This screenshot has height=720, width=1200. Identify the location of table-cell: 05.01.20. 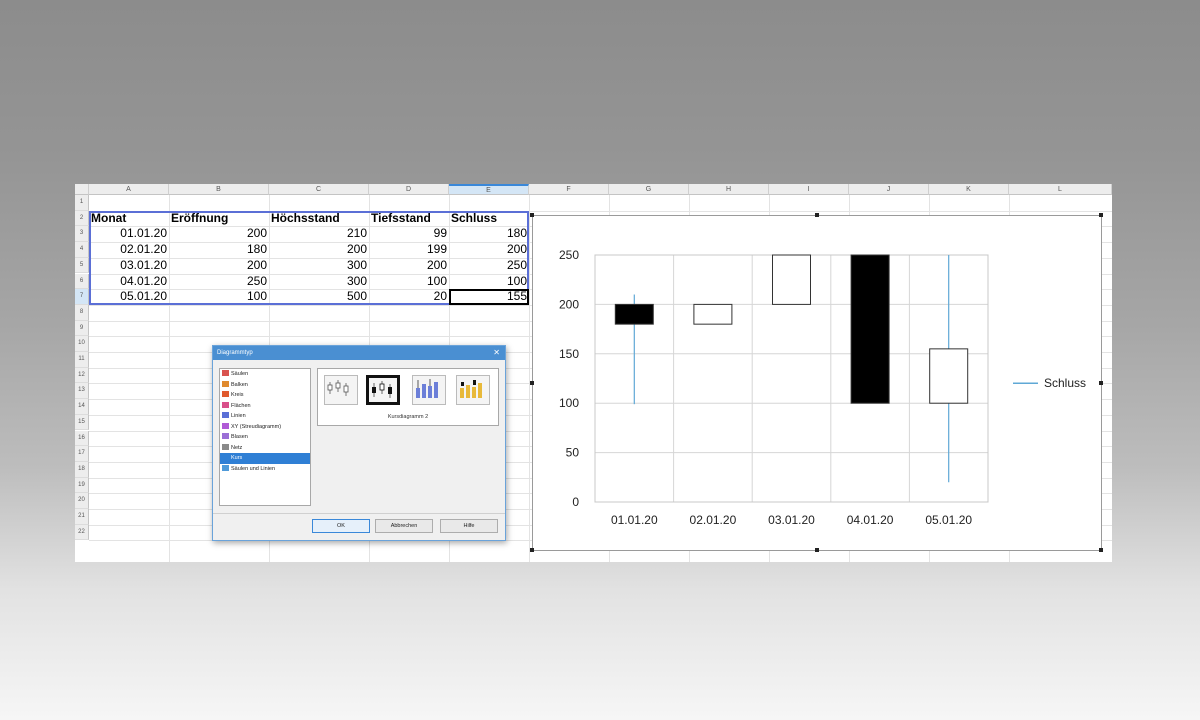
(129, 297).